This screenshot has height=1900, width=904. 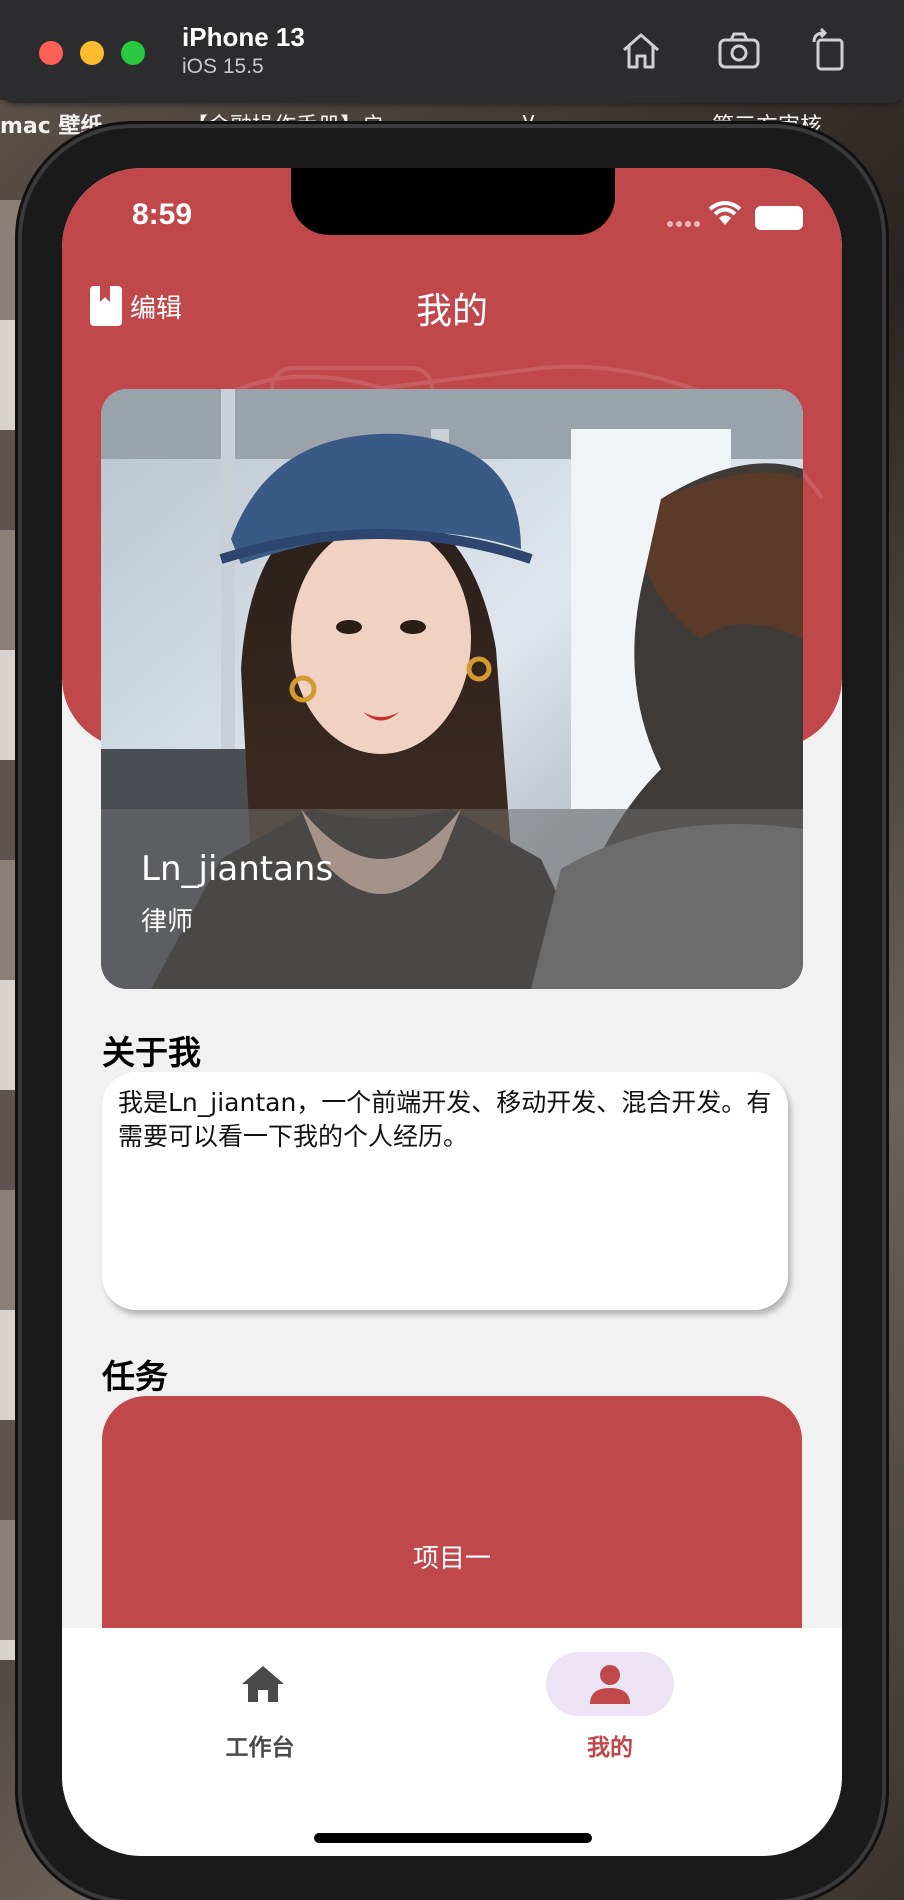 What do you see at coordinates (452, 899) in the screenshot?
I see `photo-caption-overlay` at bounding box center [452, 899].